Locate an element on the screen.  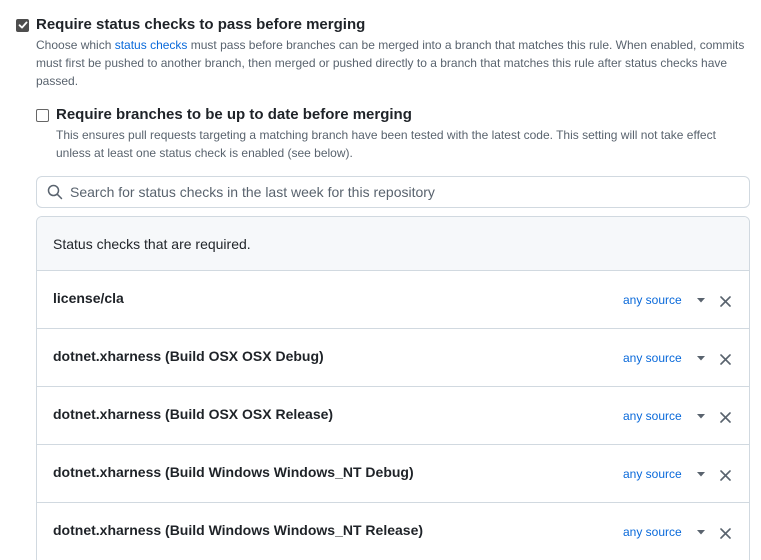
status-check-name: license/cla is located at coordinates (88, 298).